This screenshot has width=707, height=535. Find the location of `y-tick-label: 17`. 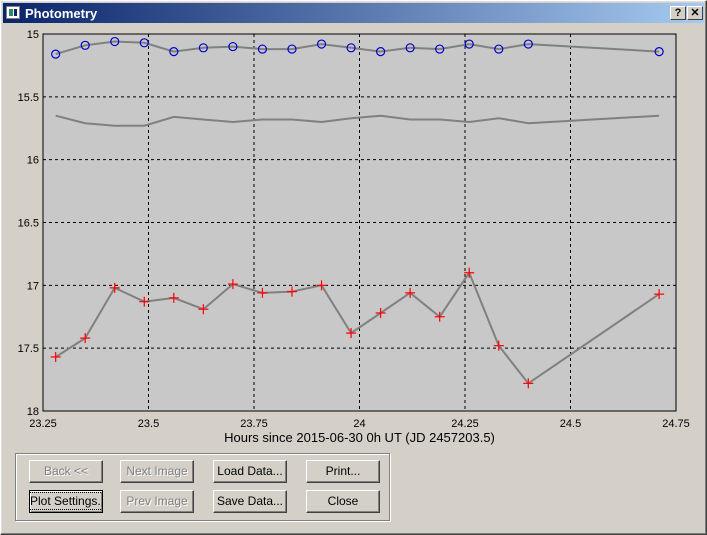

y-tick-label: 17 is located at coordinates (33, 286).